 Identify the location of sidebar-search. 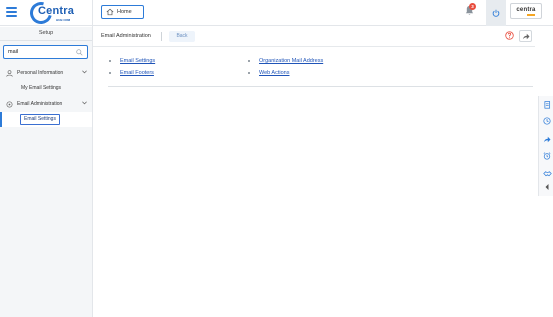
(45, 52).